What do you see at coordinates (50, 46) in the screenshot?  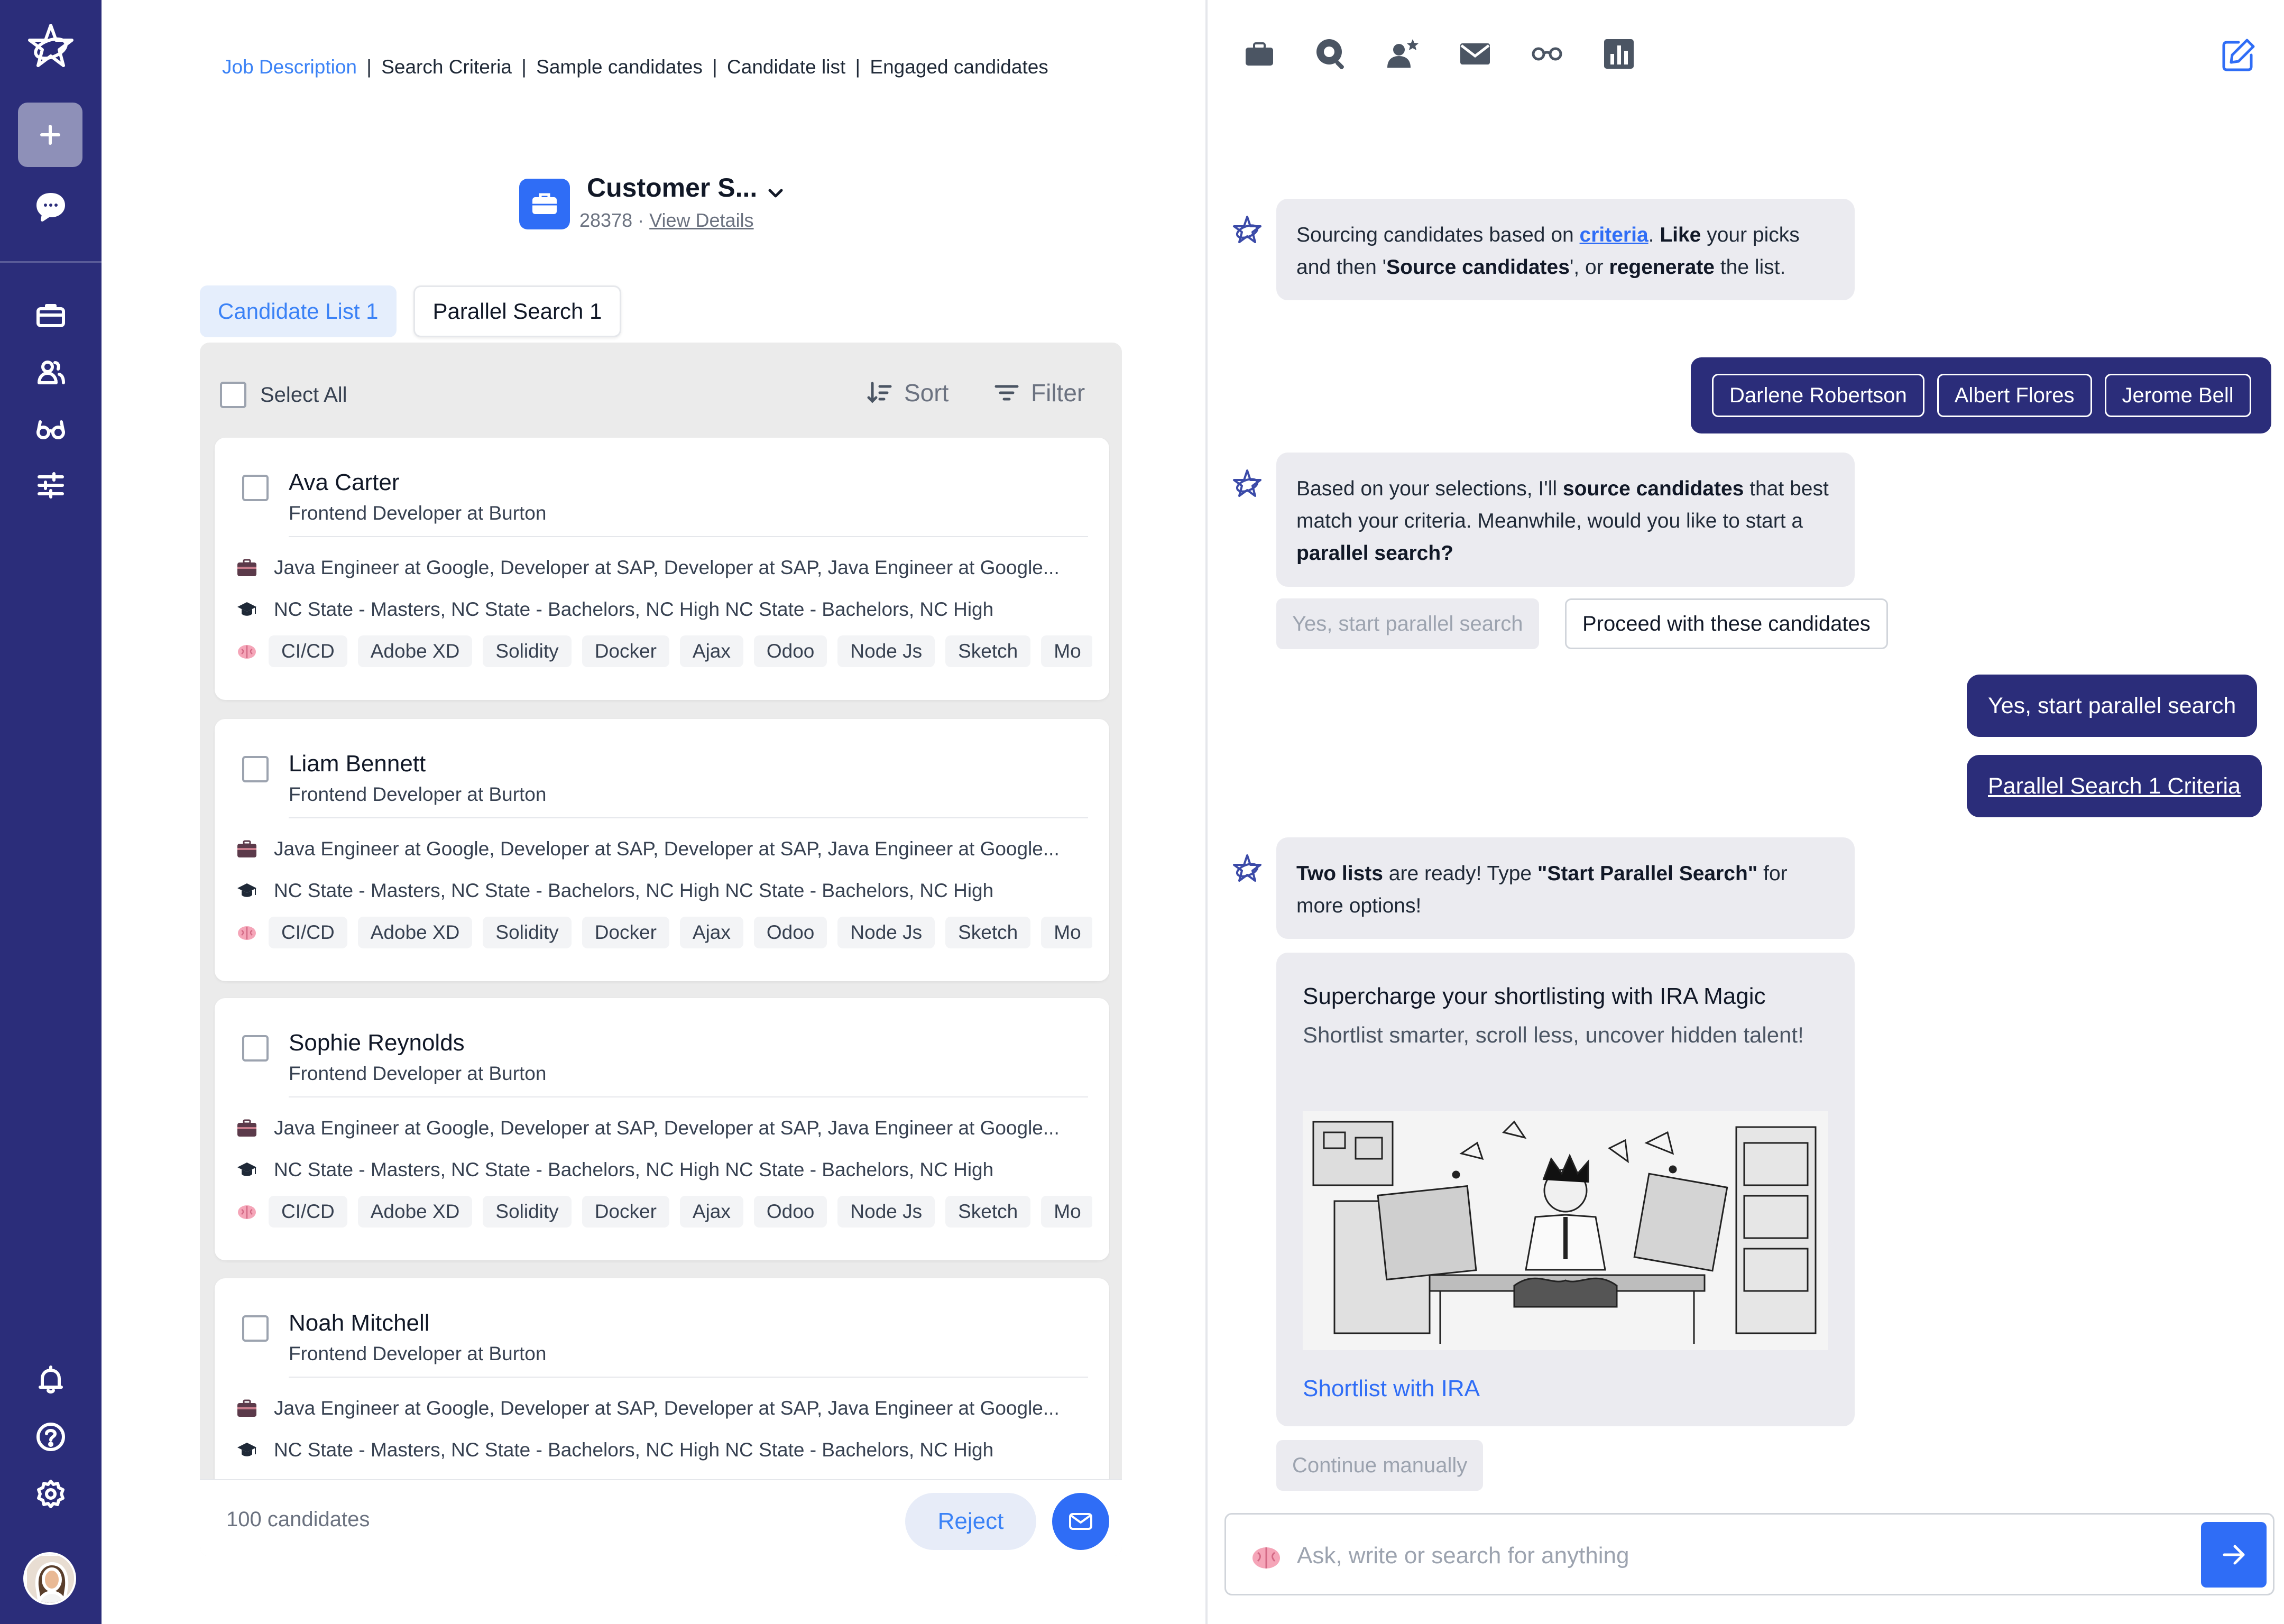 I see `logo-icon` at bounding box center [50, 46].